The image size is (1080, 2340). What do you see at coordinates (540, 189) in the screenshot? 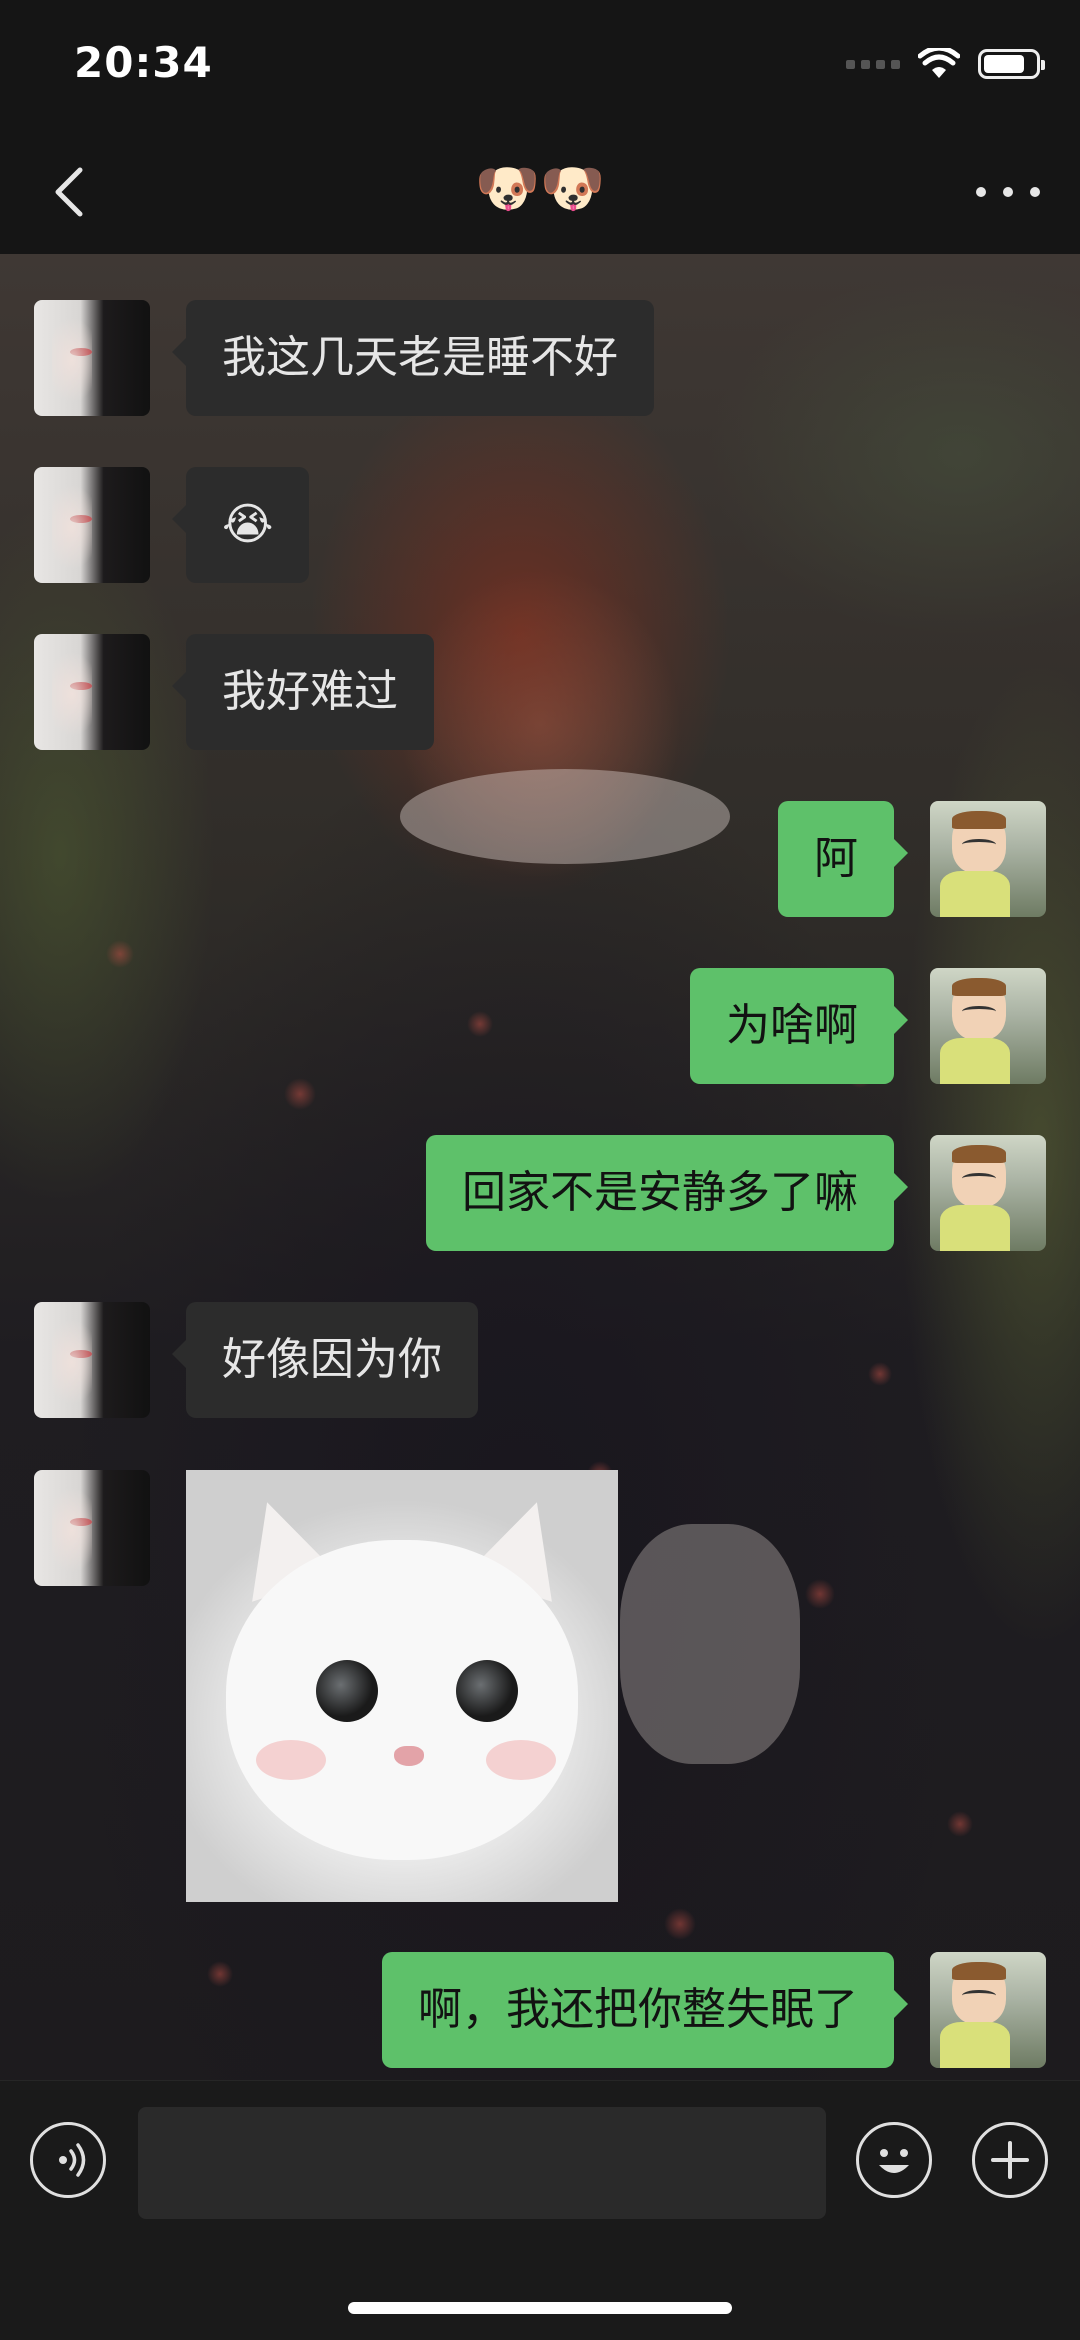
I see `chat-title: 🐶🐶` at bounding box center [540, 189].